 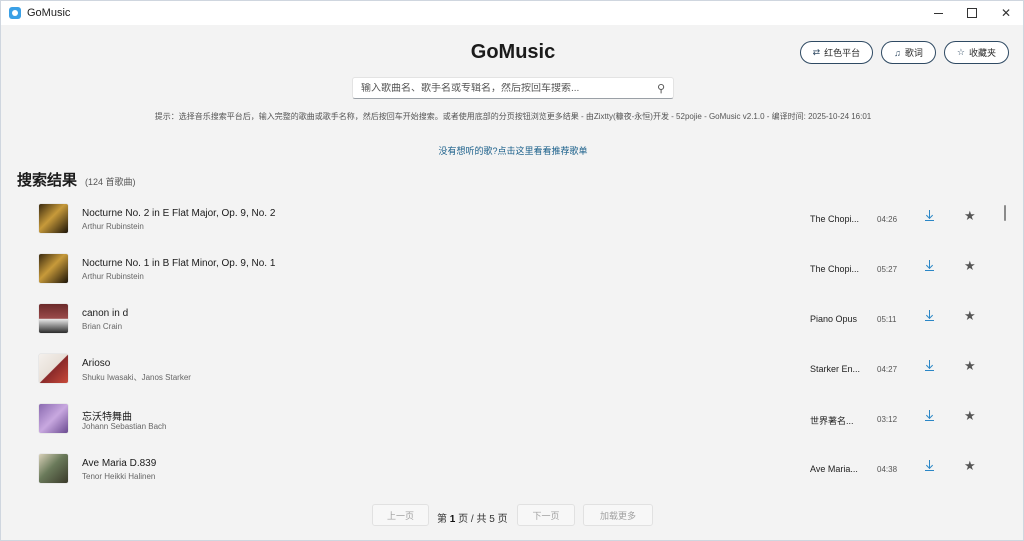 What do you see at coordinates (452, 519) in the screenshot?
I see `current-page: 1` at bounding box center [452, 519].